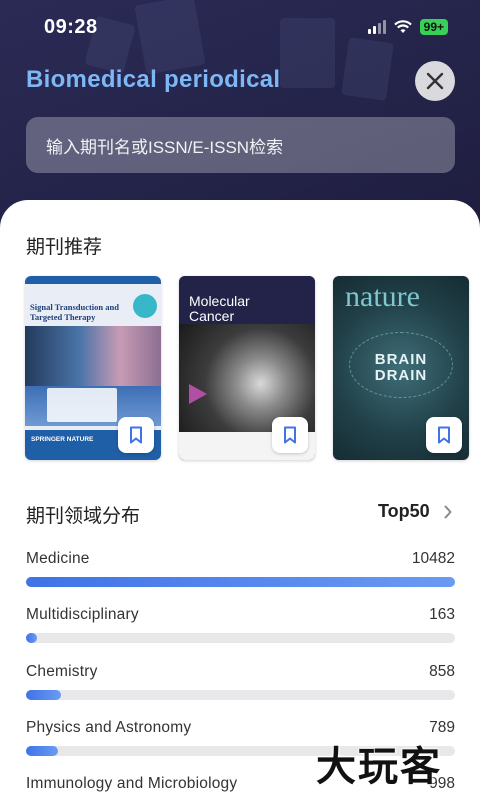 This screenshot has height=800, width=480. I want to click on status-bar: 09:28 99+, so click(240, 27).